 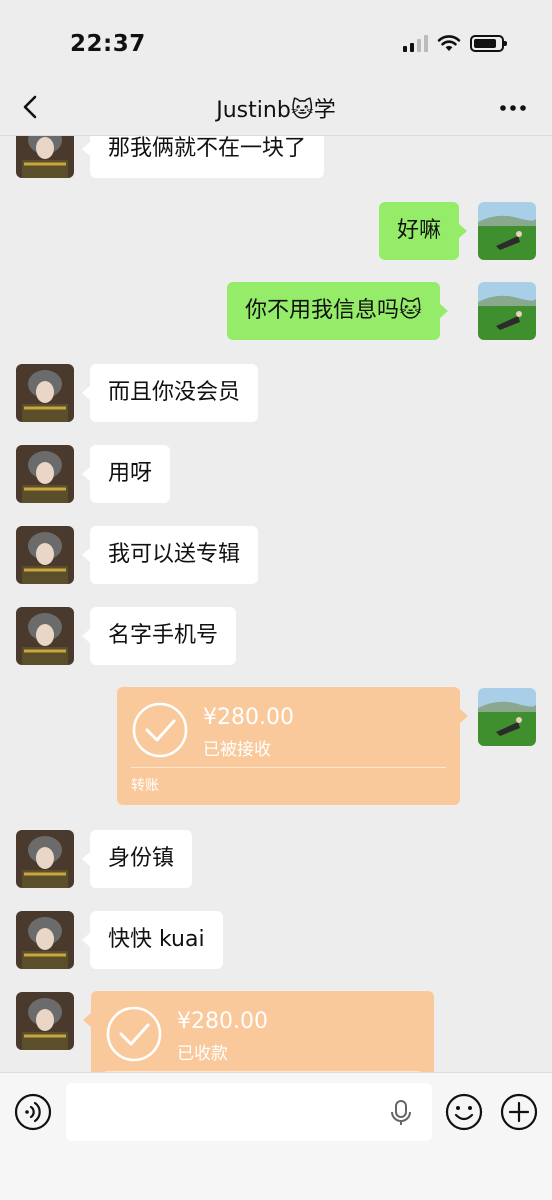 I want to click on chat-title: Justinb🐱学, so click(x=276, y=110).